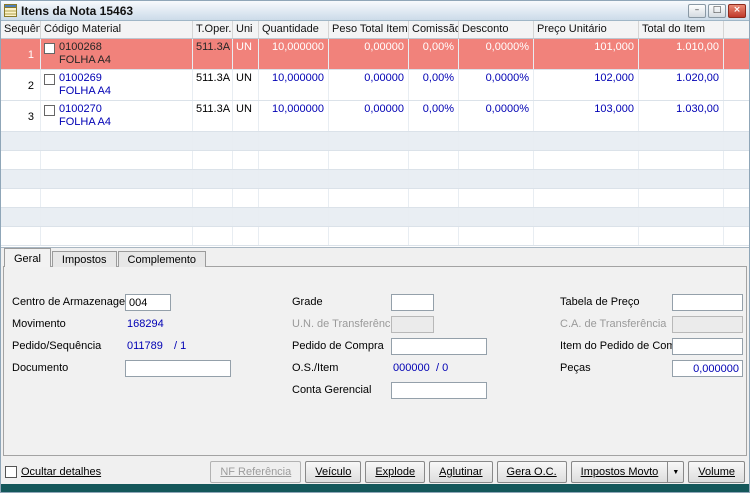  I want to click on tabela-preco-input, so click(707, 302).